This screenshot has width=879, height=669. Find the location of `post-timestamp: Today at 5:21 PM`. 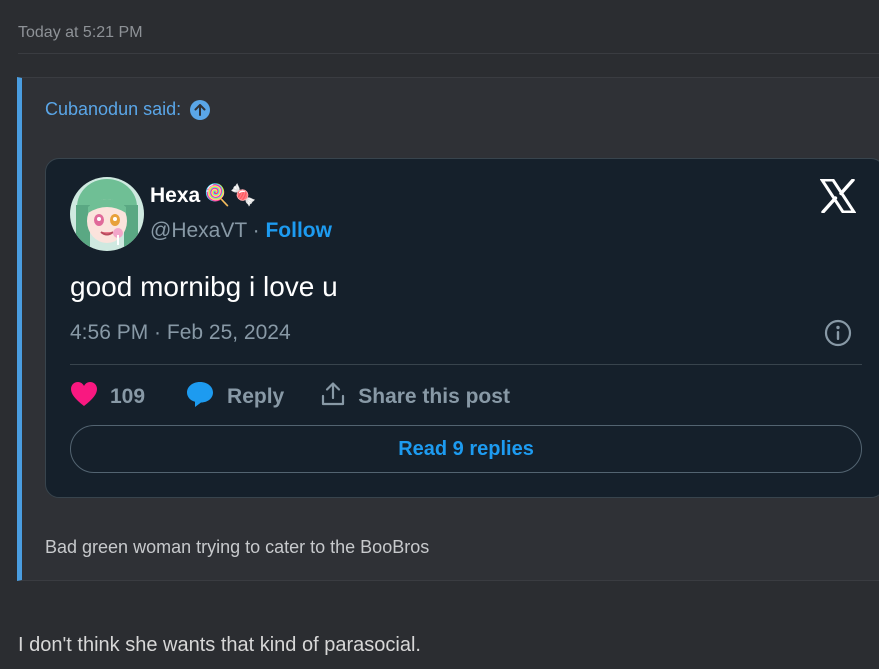

post-timestamp: Today at 5:21 PM is located at coordinates (80, 32).